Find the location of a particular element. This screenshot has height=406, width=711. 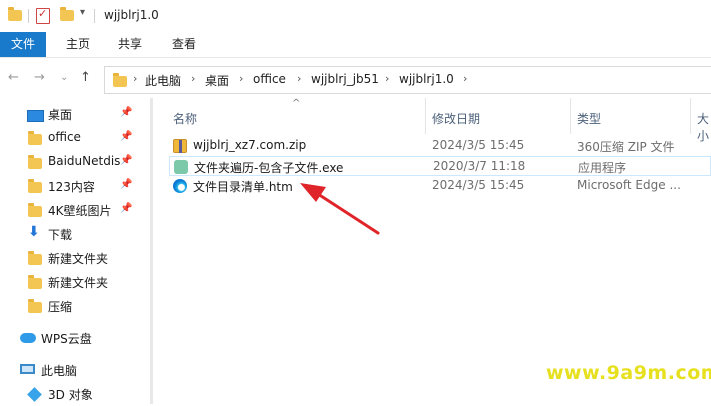

tab-share: 共享 is located at coordinates (130, 44).